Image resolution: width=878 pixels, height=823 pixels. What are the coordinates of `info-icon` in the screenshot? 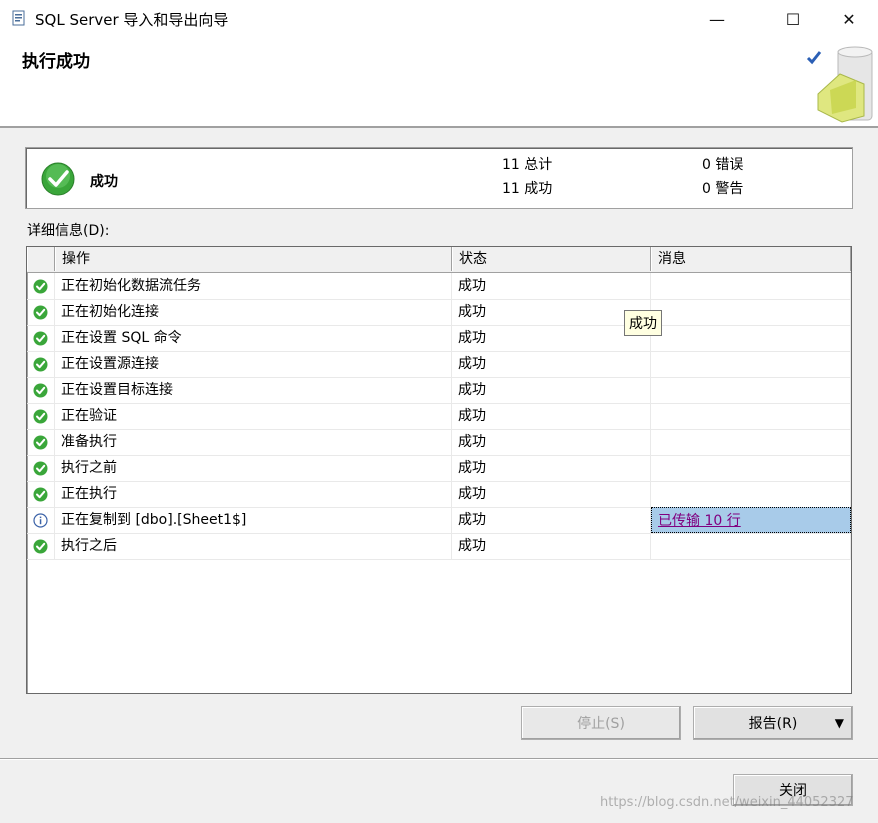 It's located at (40, 520).